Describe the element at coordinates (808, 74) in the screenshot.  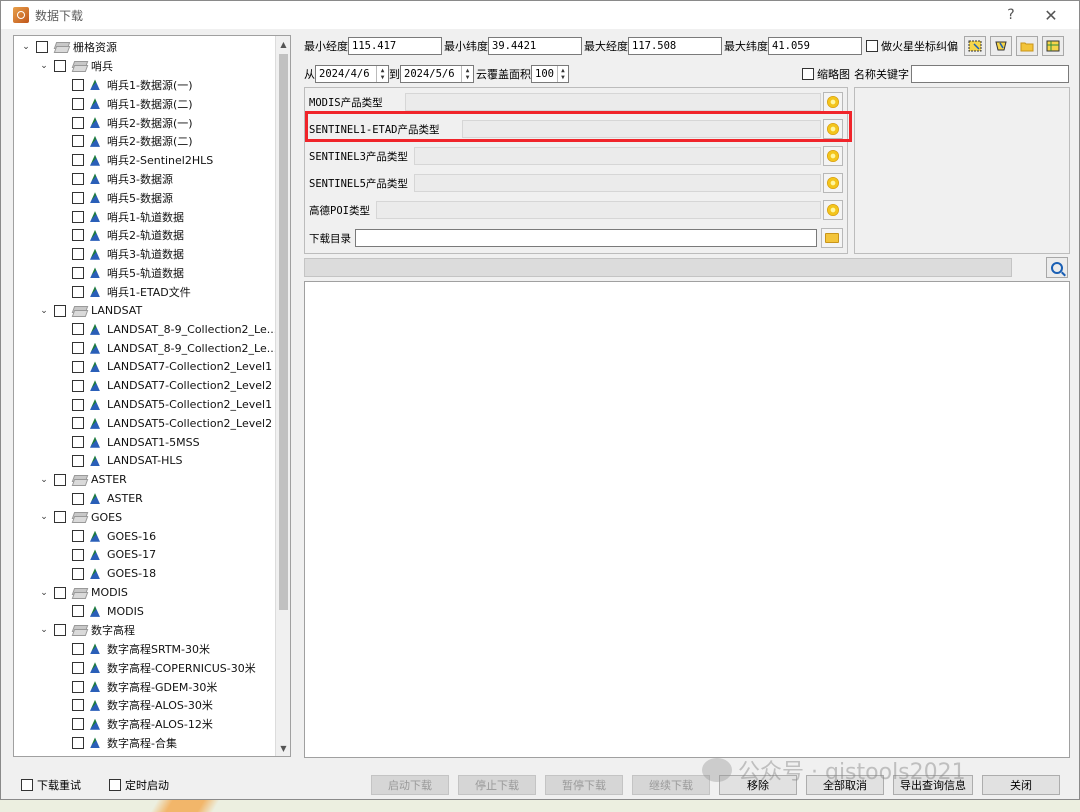
I see `thumbnail-checkbox` at that location.